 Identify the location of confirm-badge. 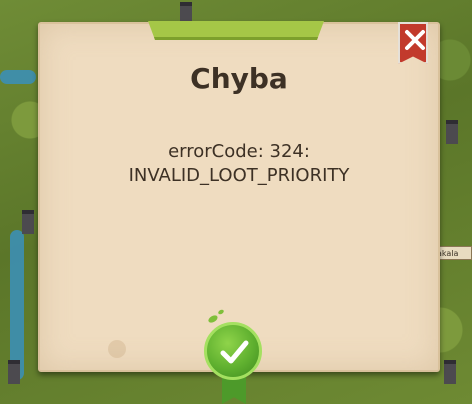
(233, 351).